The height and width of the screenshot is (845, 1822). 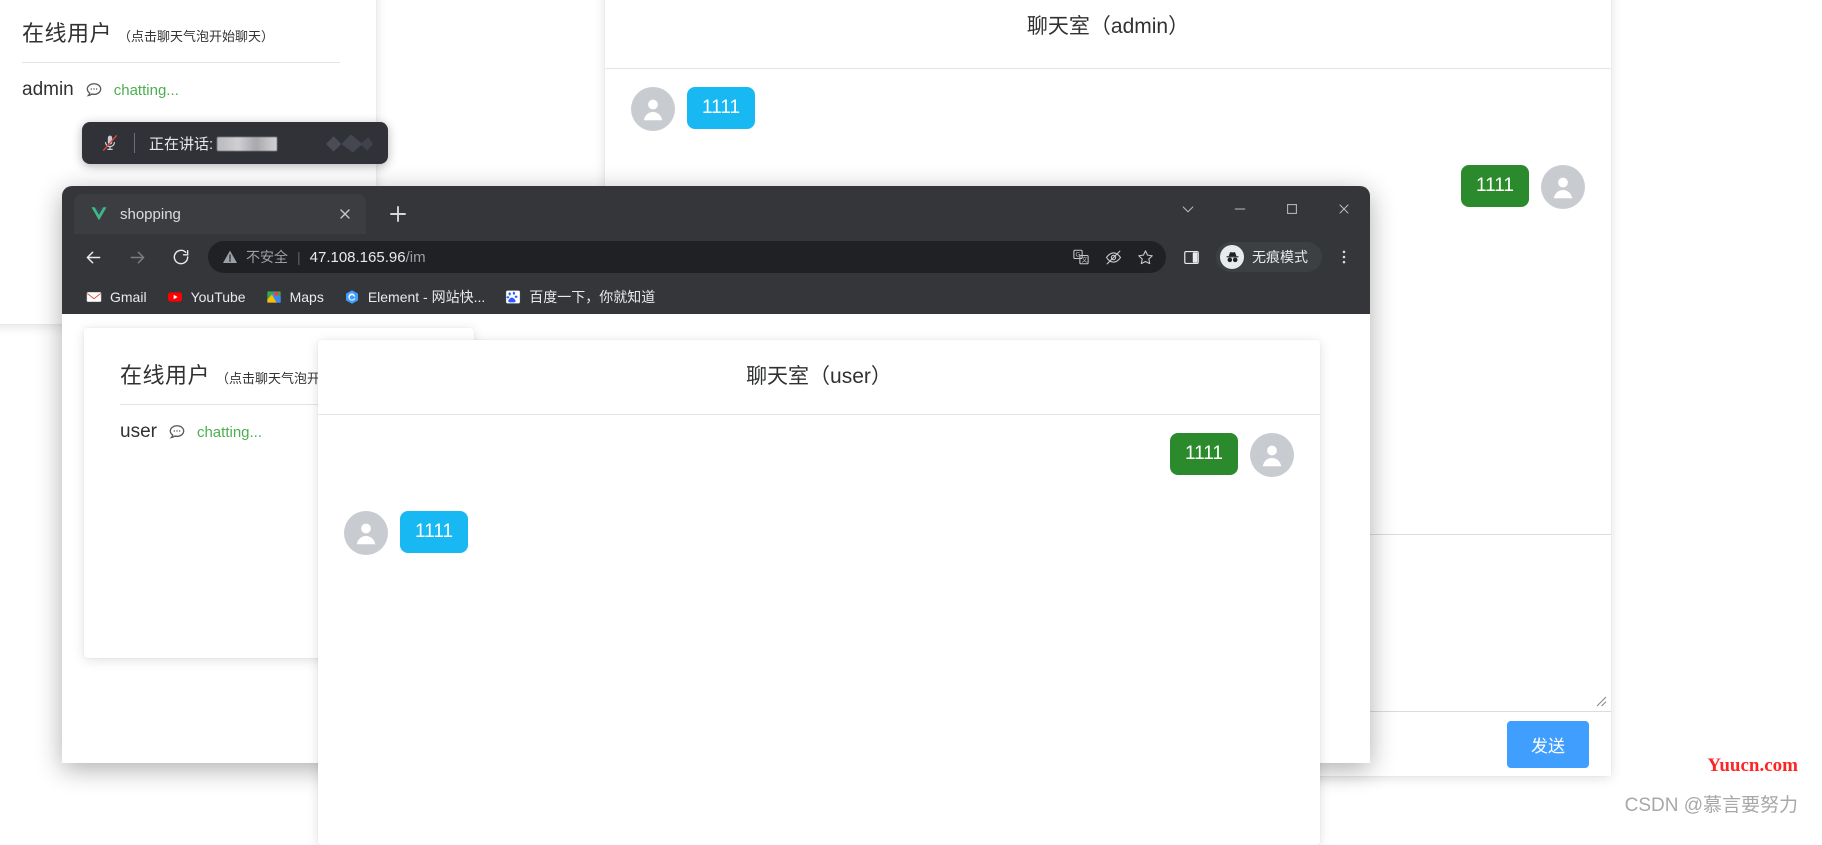 I want to click on youtube-icon, so click(x=175, y=297).